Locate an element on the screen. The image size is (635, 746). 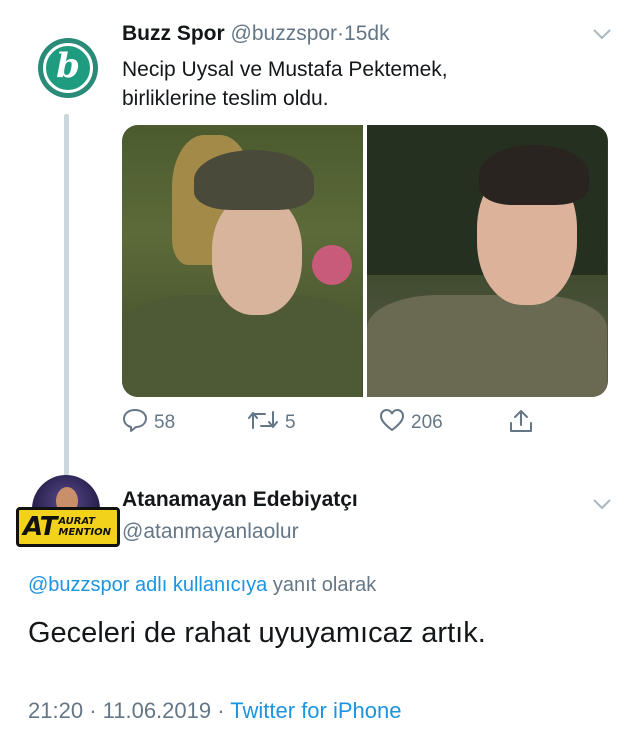
photo-right is located at coordinates (487, 261).